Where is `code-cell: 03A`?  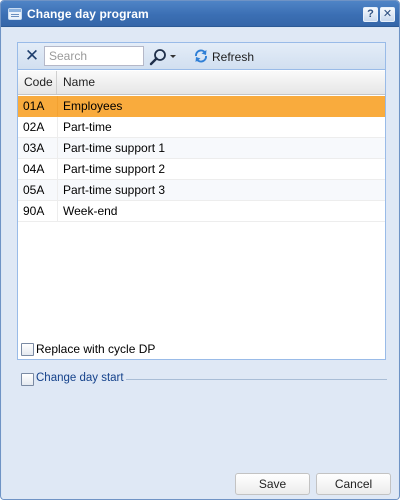 code-cell: 03A is located at coordinates (34, 148).